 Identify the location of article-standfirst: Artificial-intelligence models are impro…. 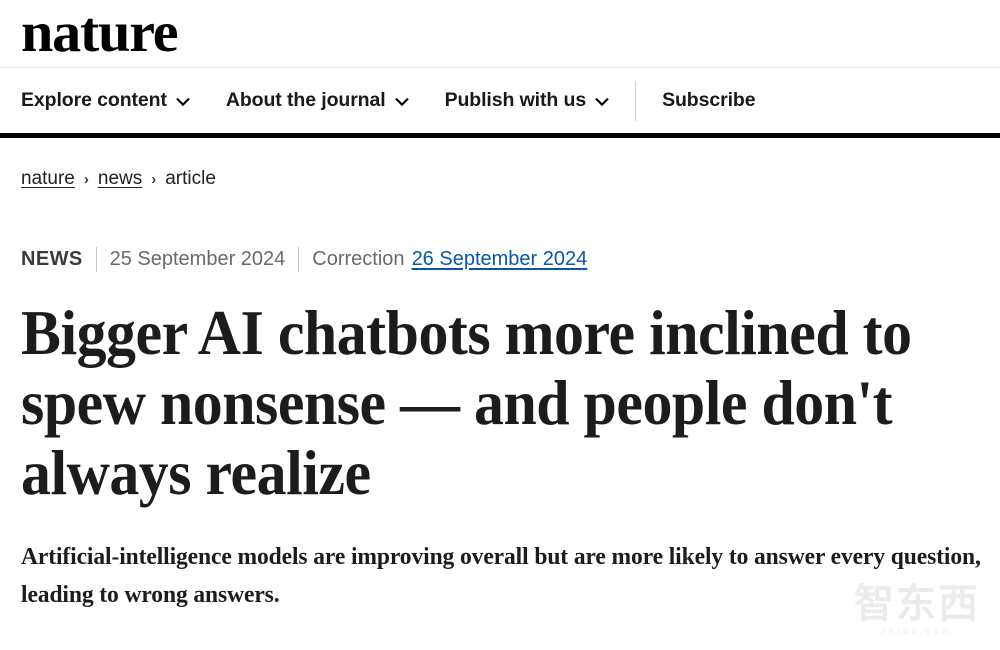
(501, 575).